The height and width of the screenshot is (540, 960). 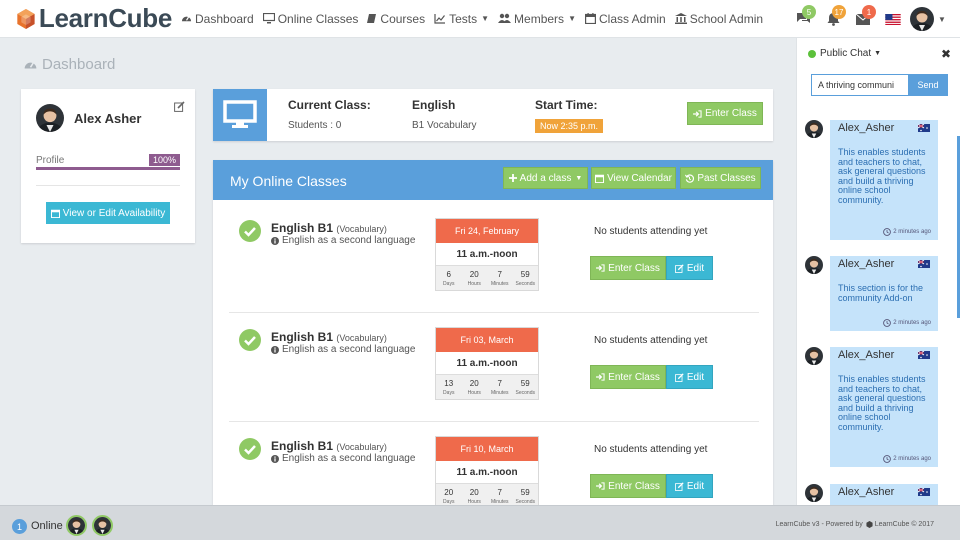 What do you see at coordinates (487, 387) in the screenshot?
I see `countdown: 13 Days 20 Hours 7 Minutes 59 Seconds` at bounding box center [487, 387].